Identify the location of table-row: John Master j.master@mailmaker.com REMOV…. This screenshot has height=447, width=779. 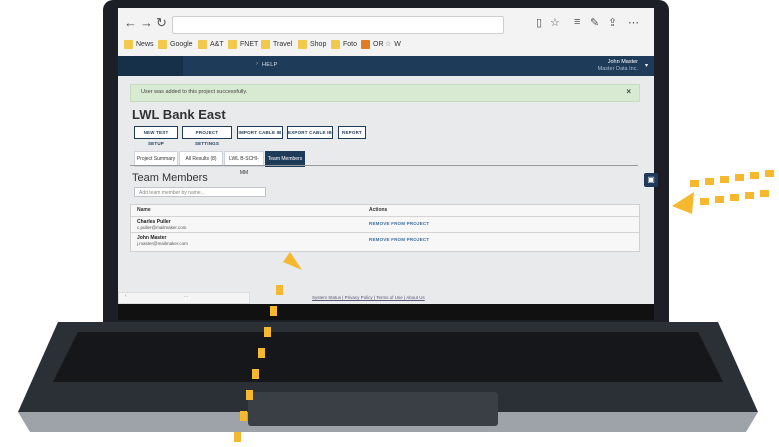
(385, 239).